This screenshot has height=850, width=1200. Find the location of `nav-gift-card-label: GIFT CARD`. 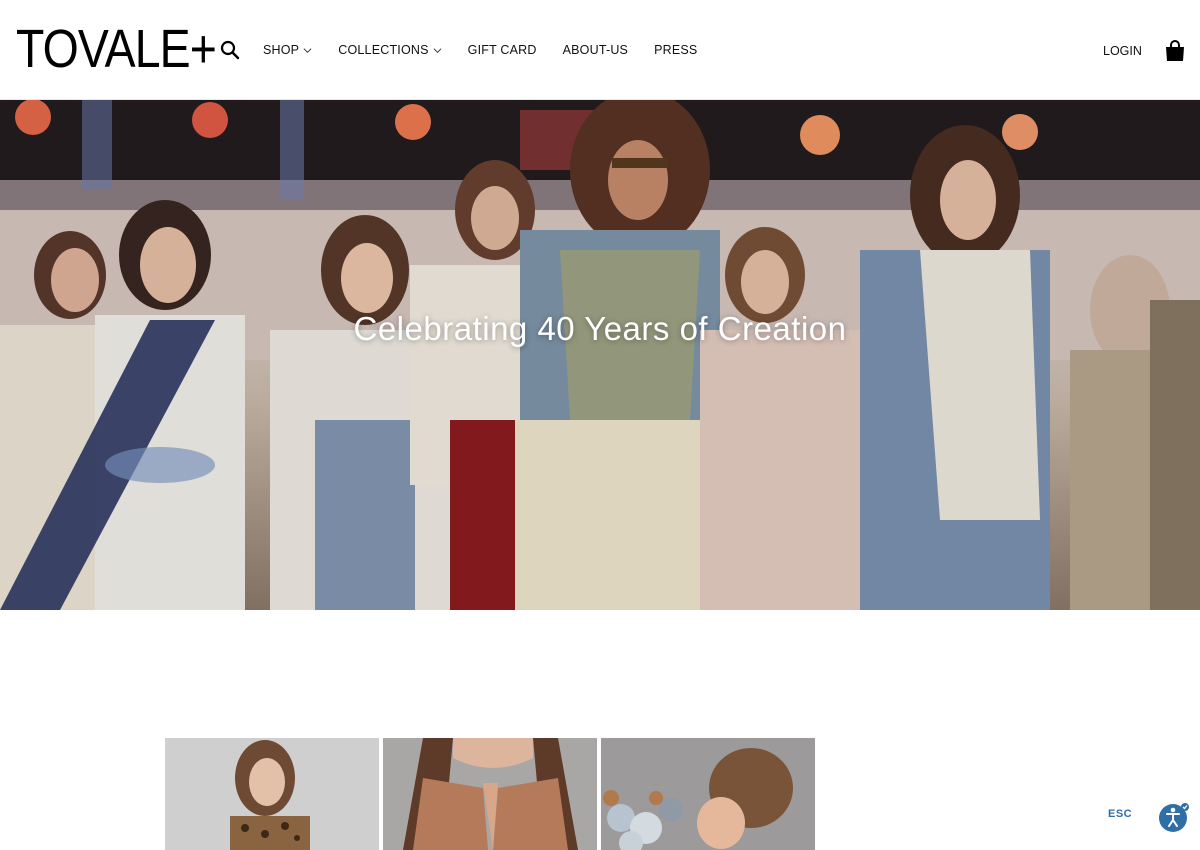

nav-gift-card-label: GIFT CARD is located at coordinates (502, 50).